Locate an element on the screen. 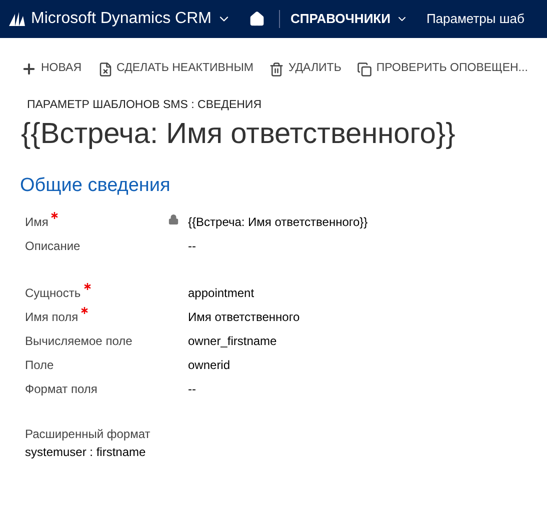 This screenshot has width=547, height=514. home-icon is located at coordinates (257, 19).